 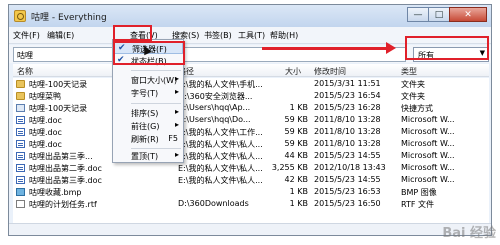 I want to click on row-type: 快捷方式, so click(x=417, y=108).